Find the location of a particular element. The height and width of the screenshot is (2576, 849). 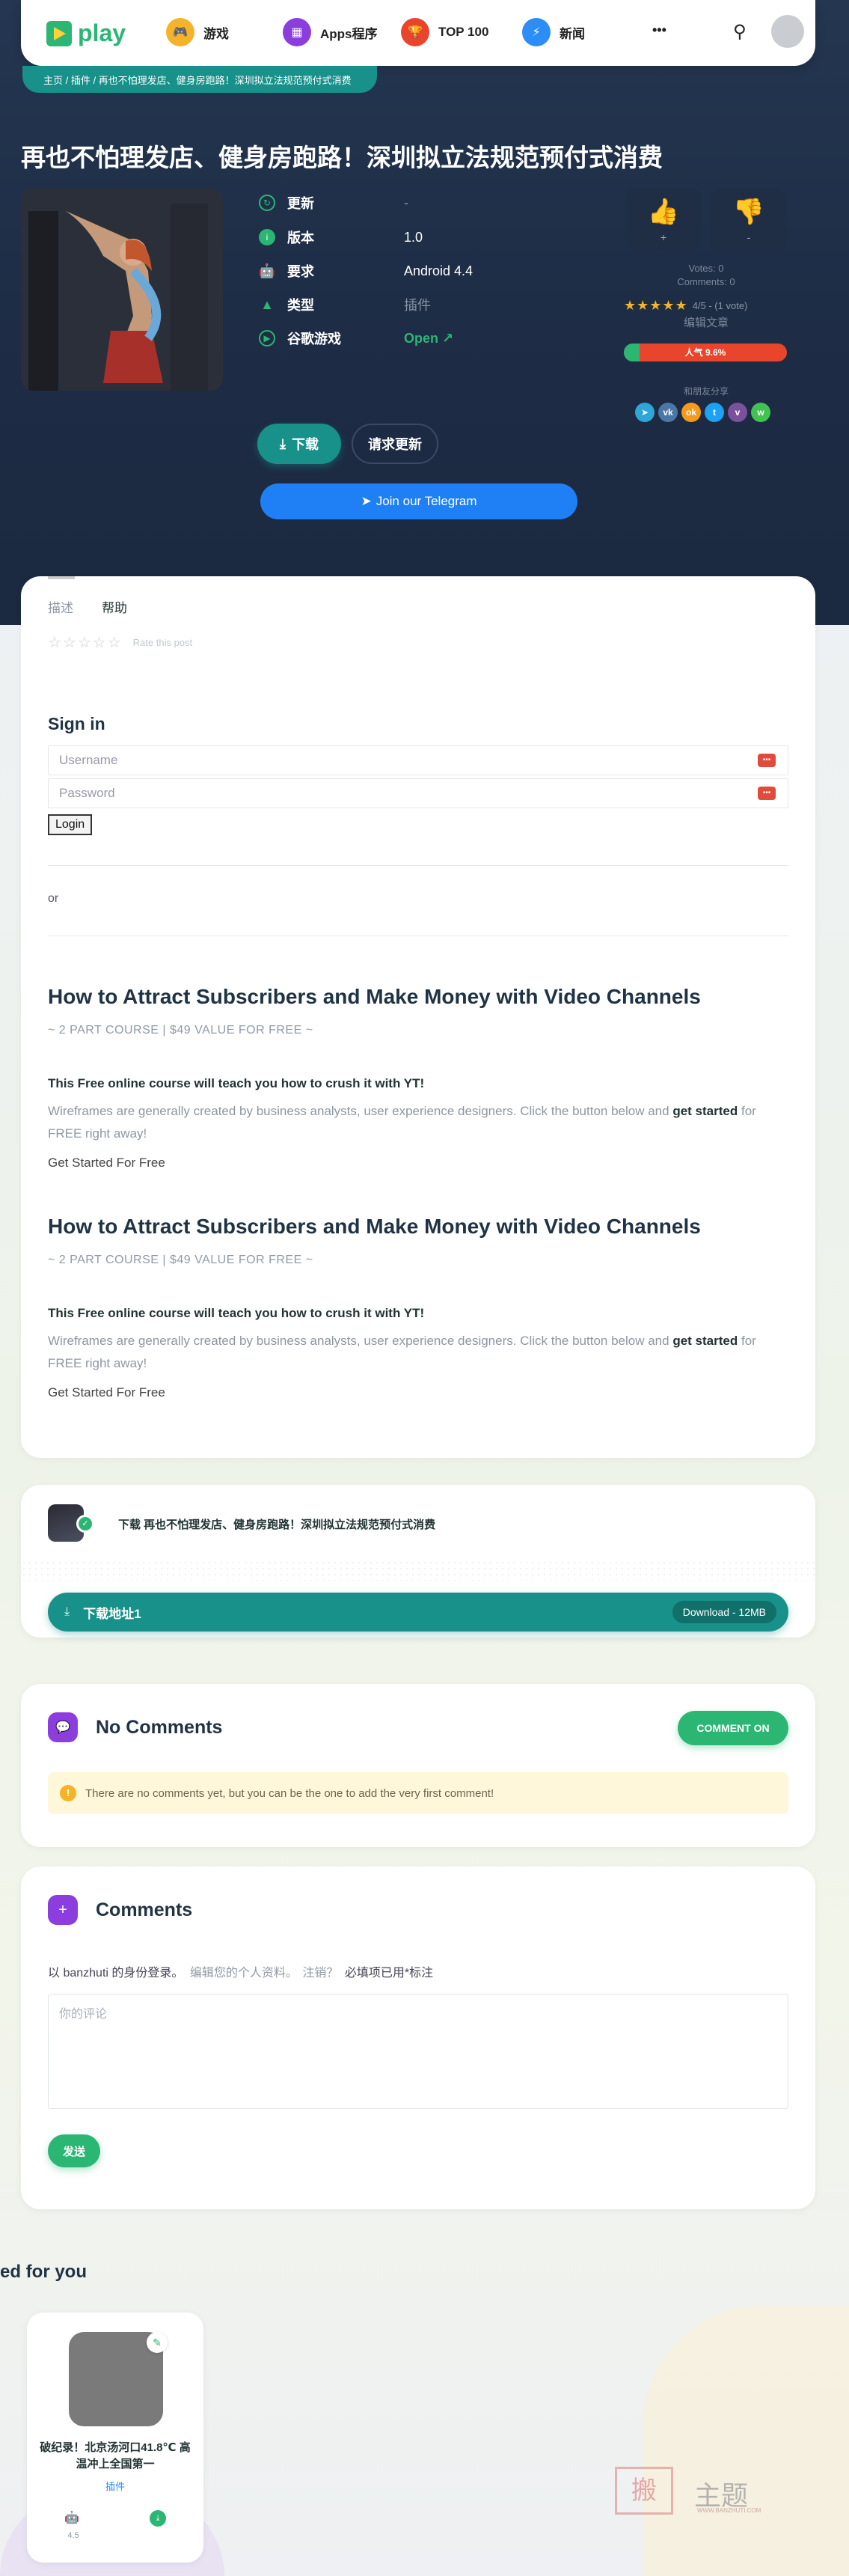

thumbs-down-icon: 👎 is located at coordinates (748, 212).